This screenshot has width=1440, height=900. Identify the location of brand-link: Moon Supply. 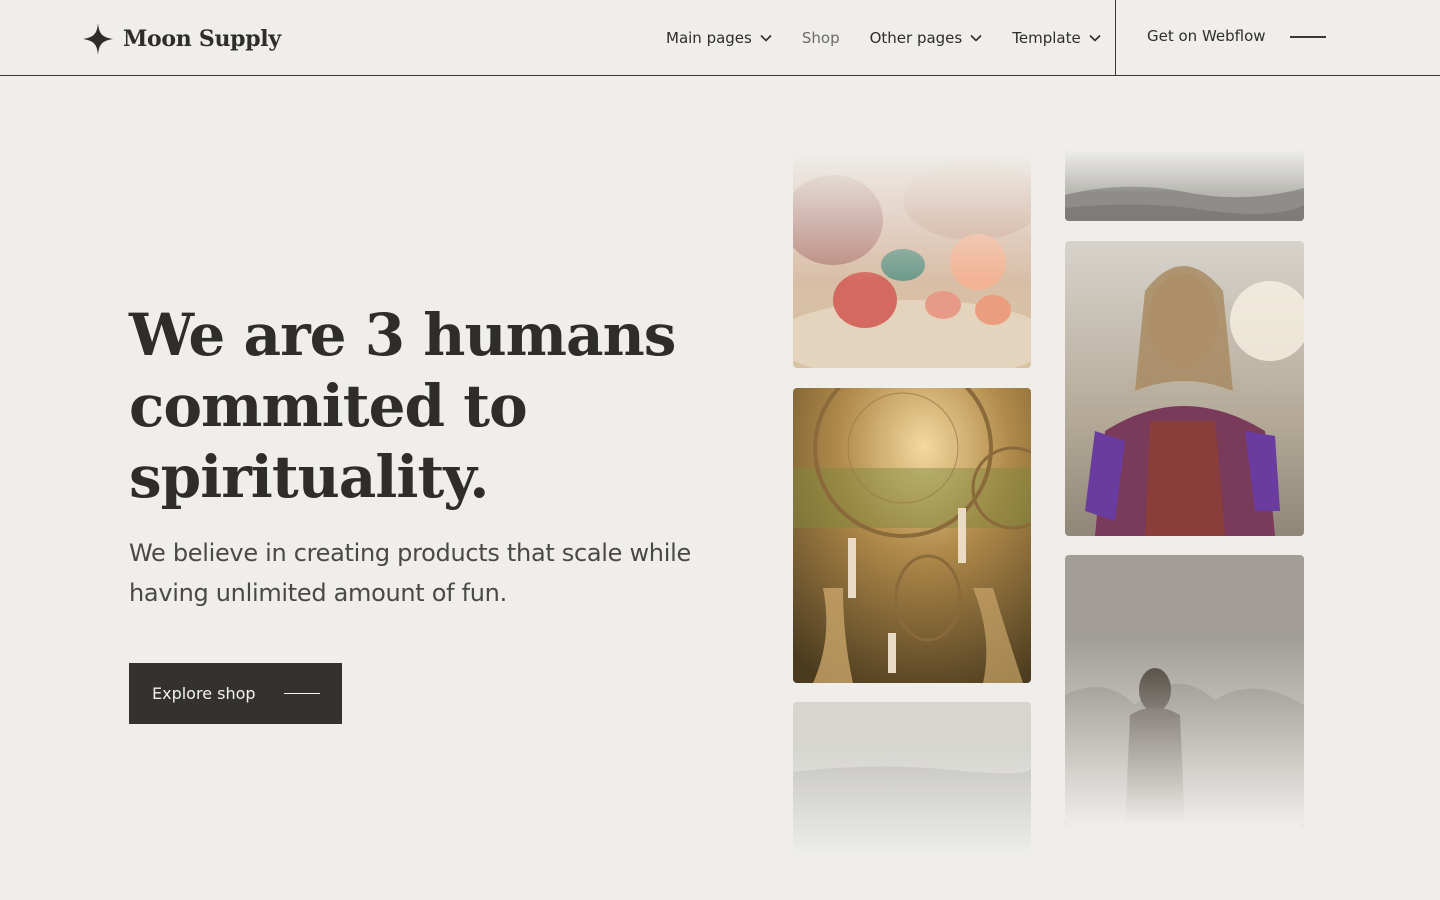
(182, 39).